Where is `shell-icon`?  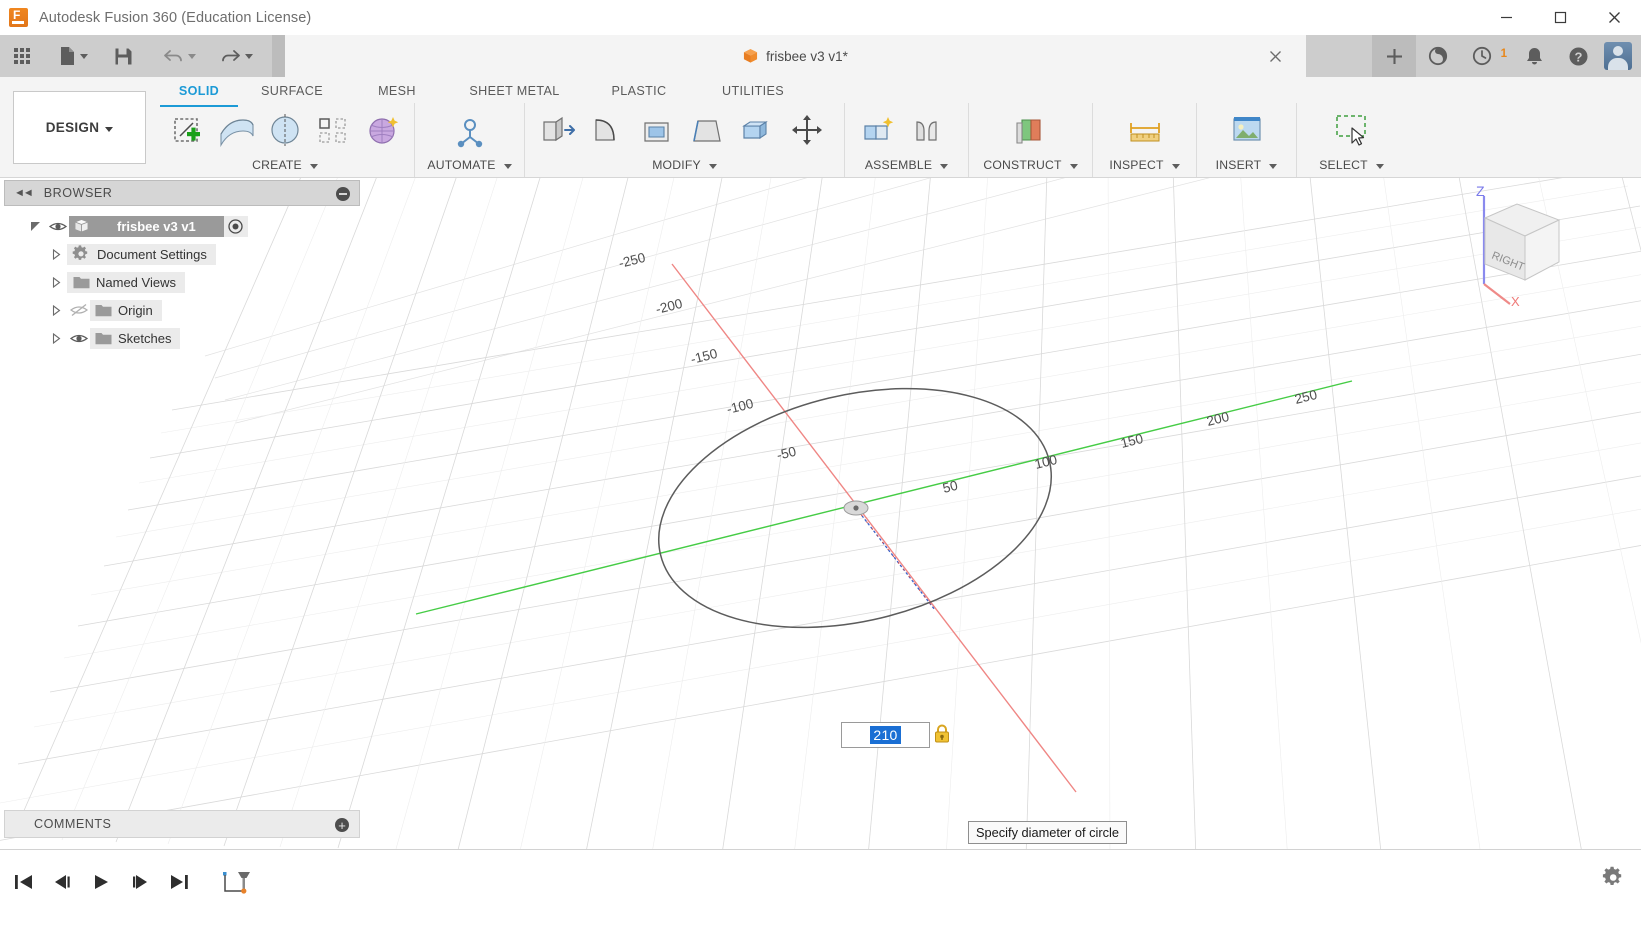
shell-icon is located at coordinates (657, 131).